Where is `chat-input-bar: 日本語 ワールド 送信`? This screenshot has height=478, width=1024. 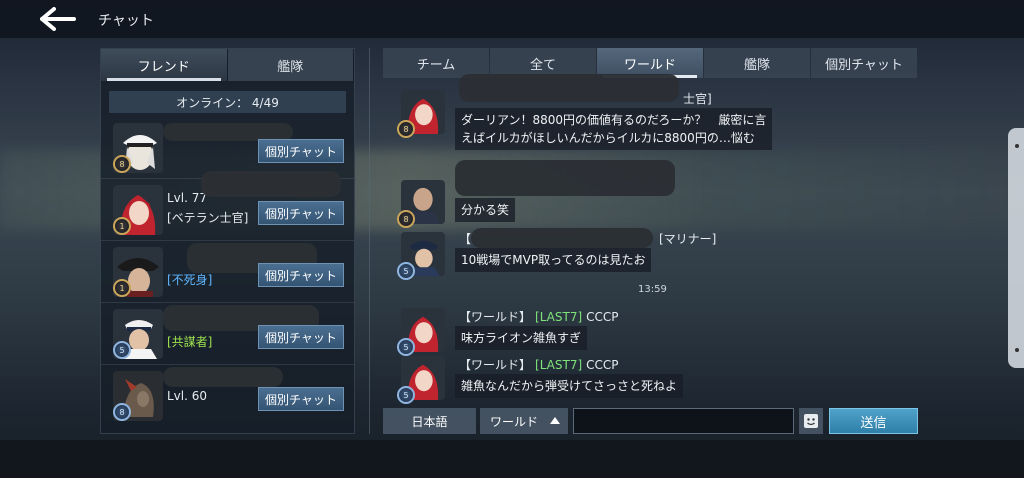
chat-input-bar: 日本語 ワールド 送信 is located at coordinates (650, 421).